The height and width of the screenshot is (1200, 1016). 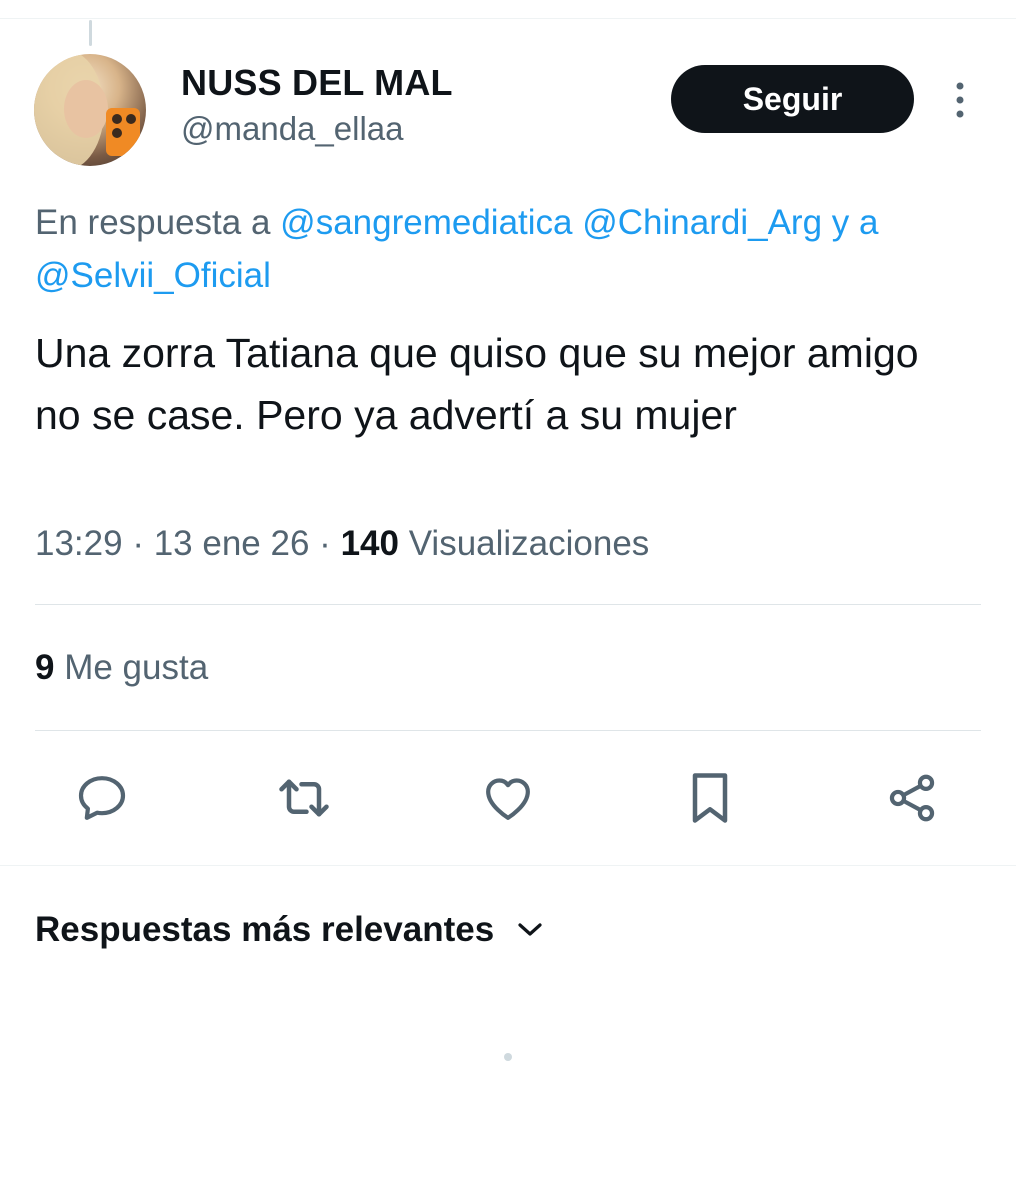 I want to click on reply-icon, so click(x=102, y=798).